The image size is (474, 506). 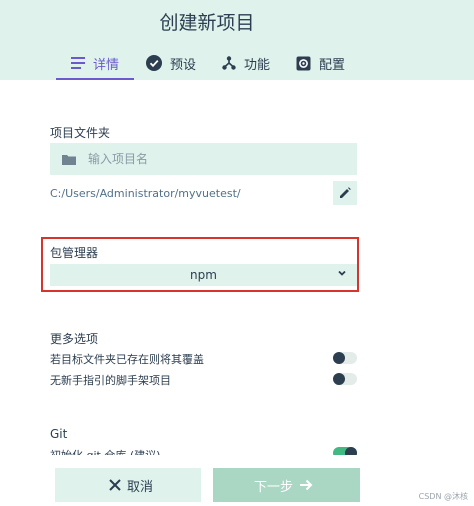 I want to click on tab-presets: 预设, so click(x=171, y=63).